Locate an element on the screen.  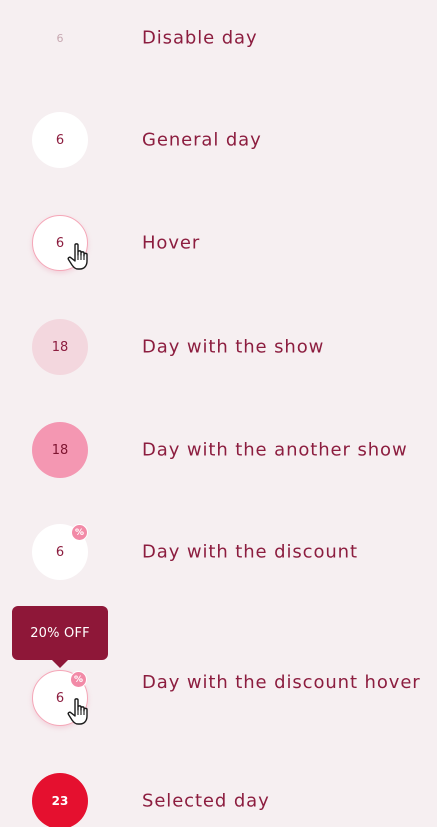
state-row-discount: 6 % Day with the discount is located at coordinates (218, 552).